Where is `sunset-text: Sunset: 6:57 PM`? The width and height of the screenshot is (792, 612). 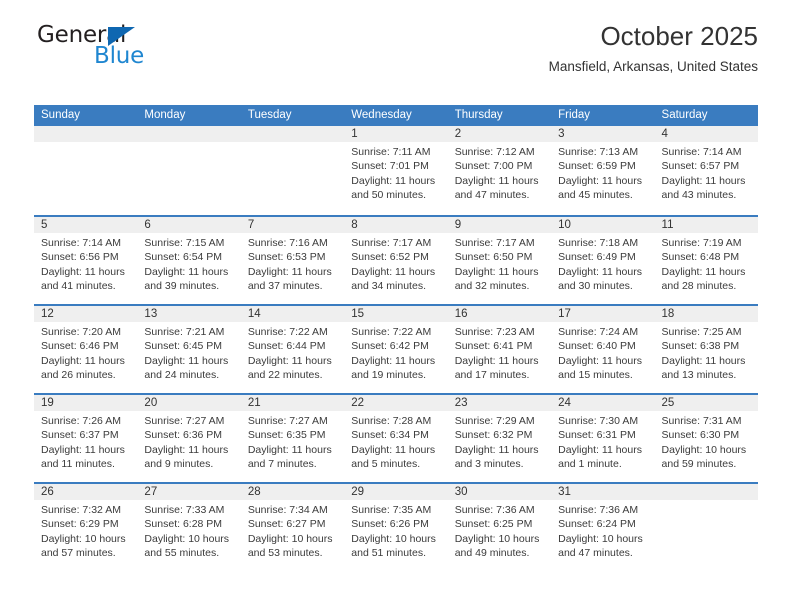
sunset-text: Sunset: 6:57 PM is located at coordinates (700, 166).